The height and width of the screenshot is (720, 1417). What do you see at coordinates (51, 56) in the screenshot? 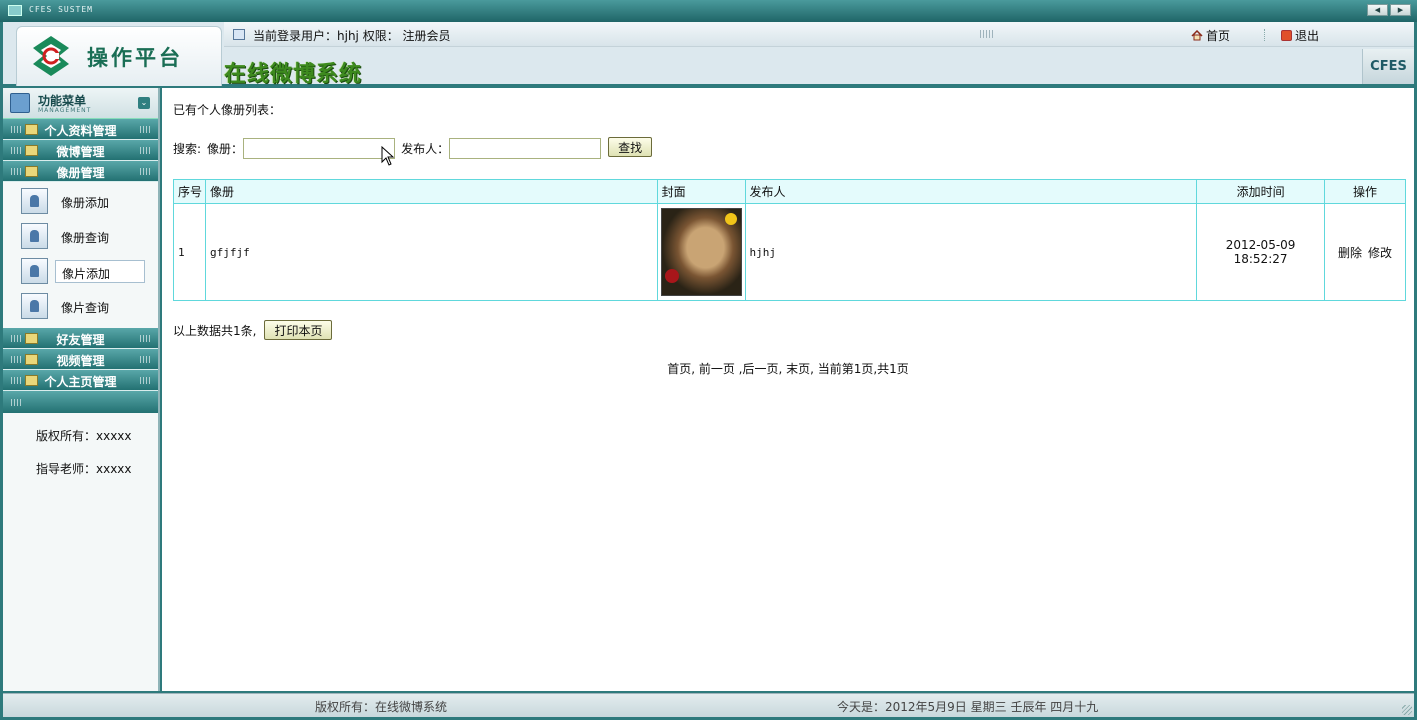
I see `bank-logo-icon` at bounding box center [51, 56].